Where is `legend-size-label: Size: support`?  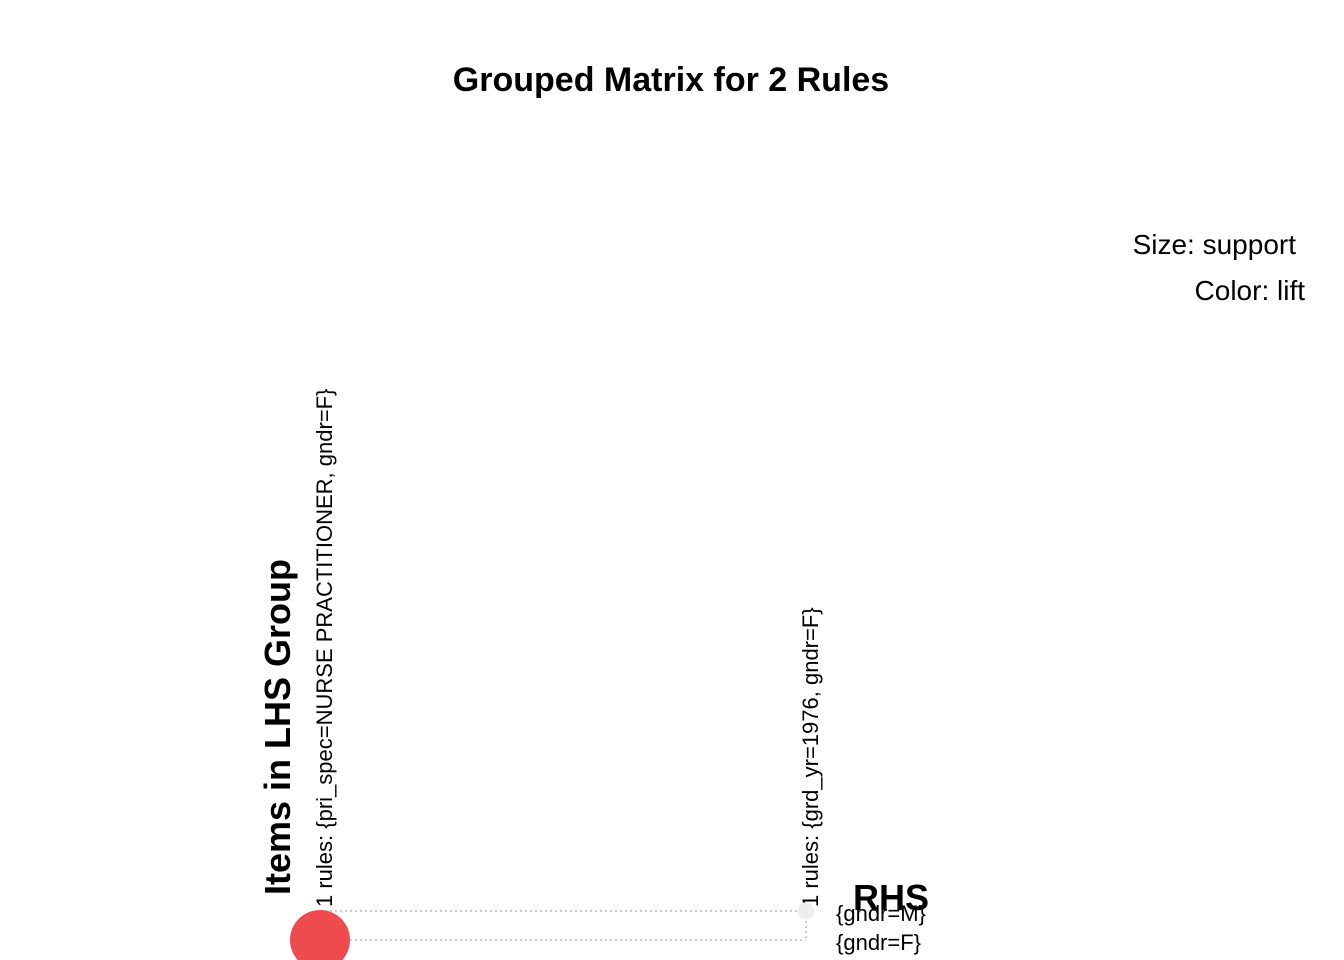
legend-size-label: Size: support is located at coordinates (1215, 244).